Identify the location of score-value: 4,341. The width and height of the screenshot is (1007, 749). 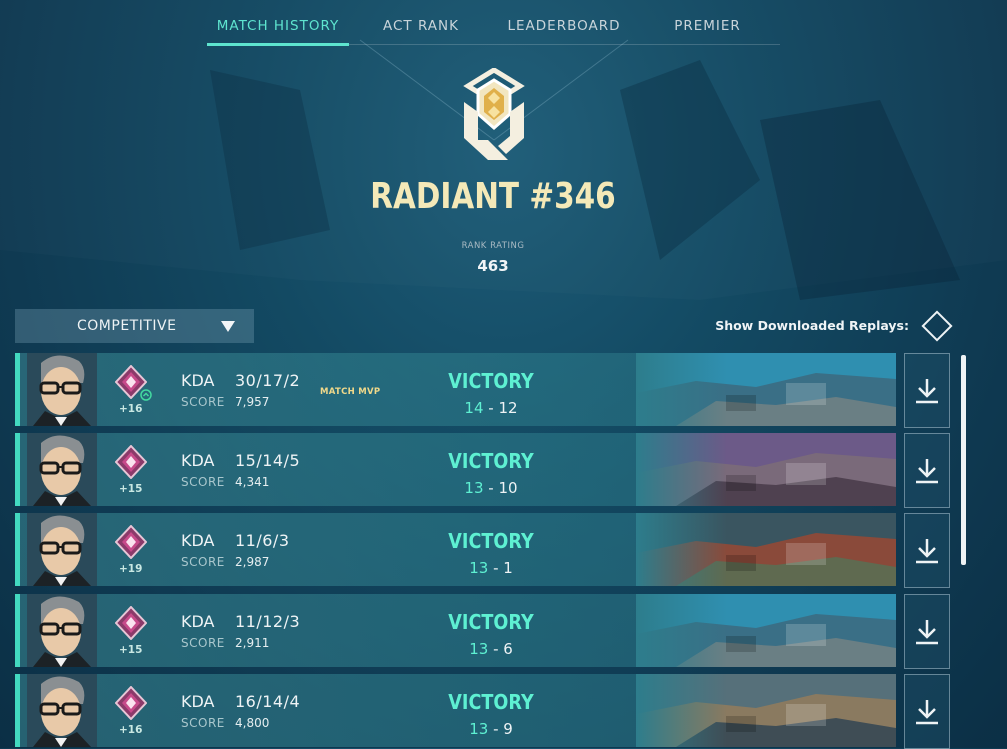
(252, 482).